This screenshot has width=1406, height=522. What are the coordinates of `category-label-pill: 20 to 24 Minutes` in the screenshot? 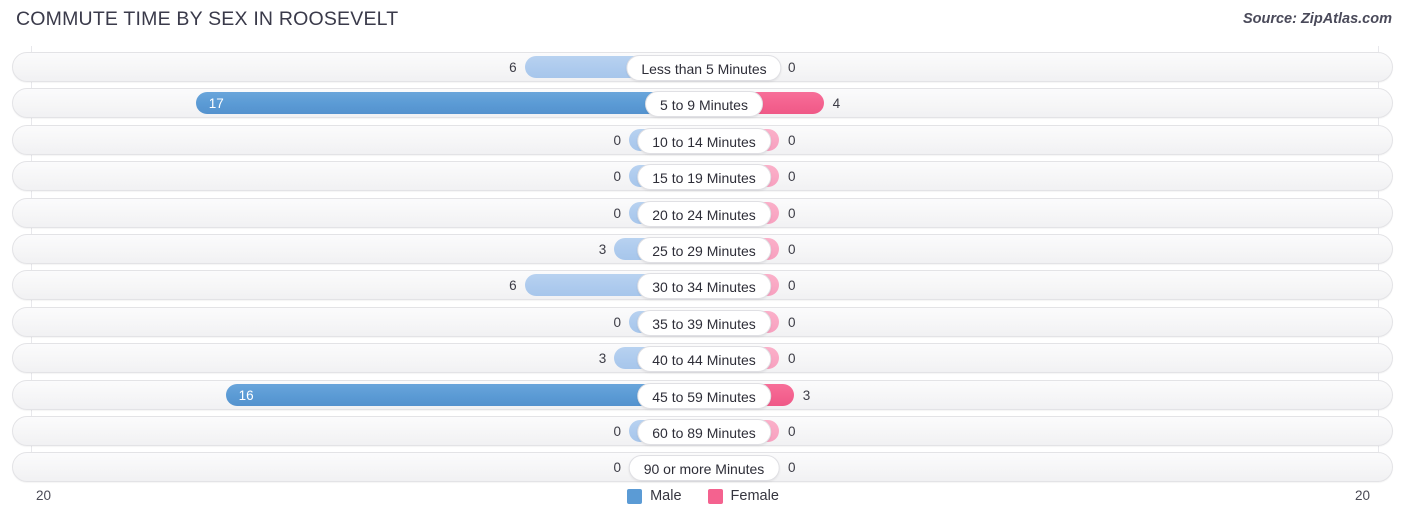 It's located at (704, 213).